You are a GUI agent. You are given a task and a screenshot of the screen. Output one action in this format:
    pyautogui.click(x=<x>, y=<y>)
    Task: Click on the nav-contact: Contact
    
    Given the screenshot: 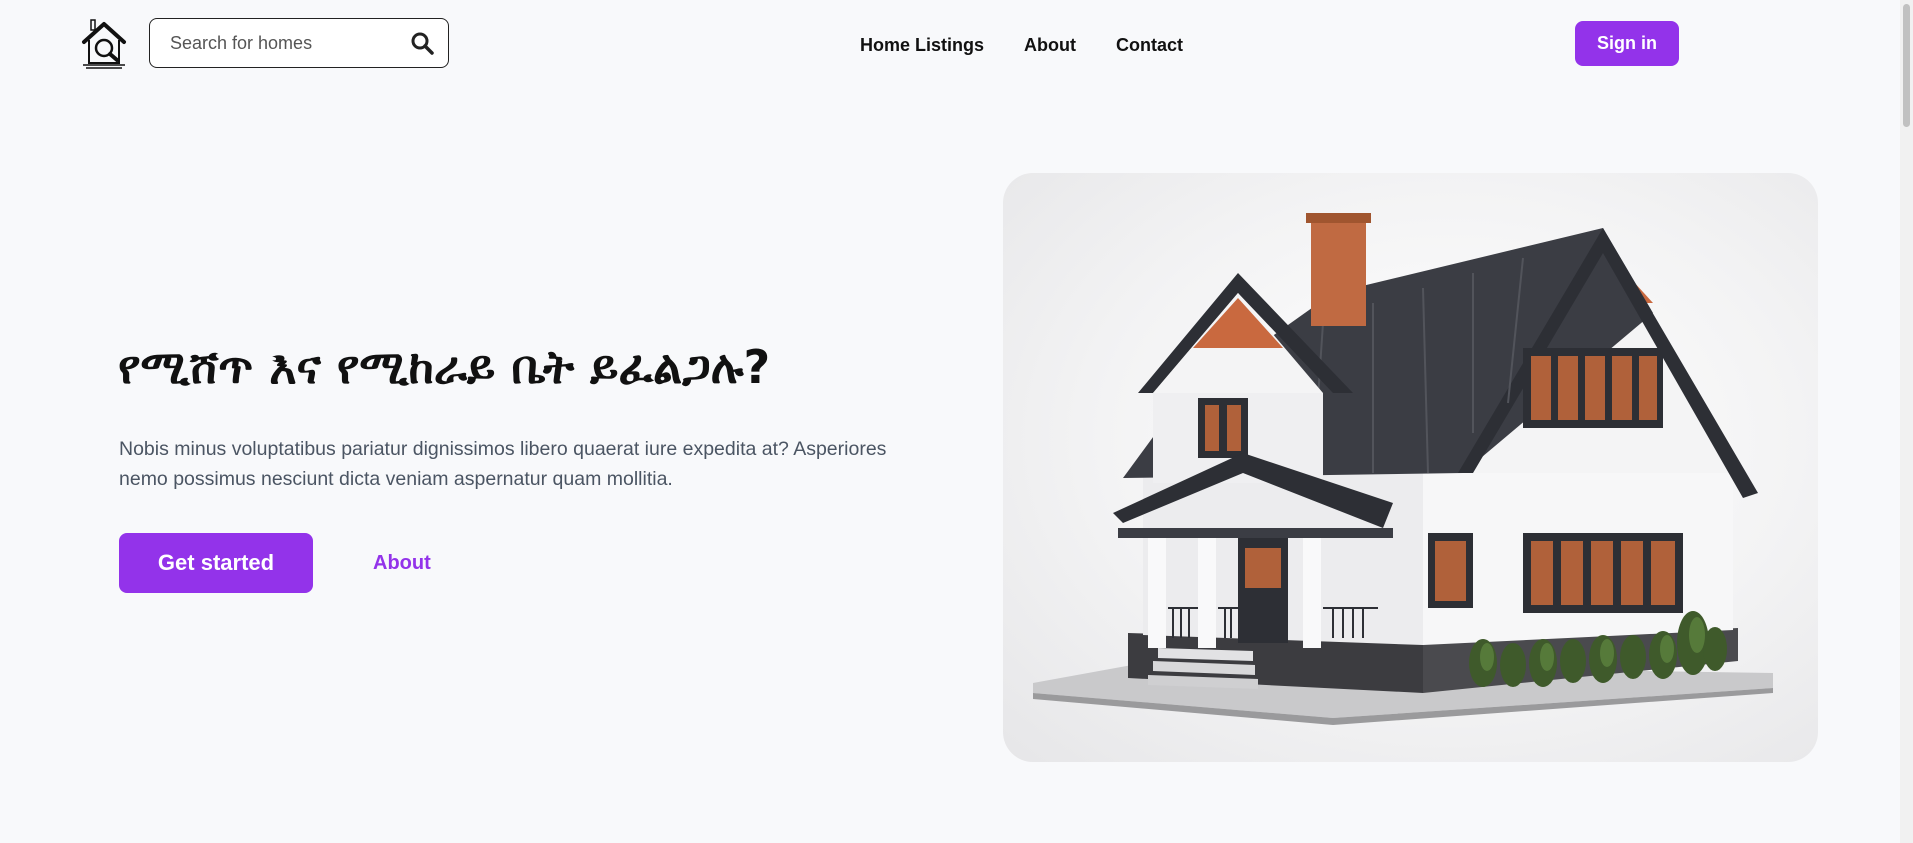 What is the action you would take?
    pyautogui.click(x=1149, y=45)
    